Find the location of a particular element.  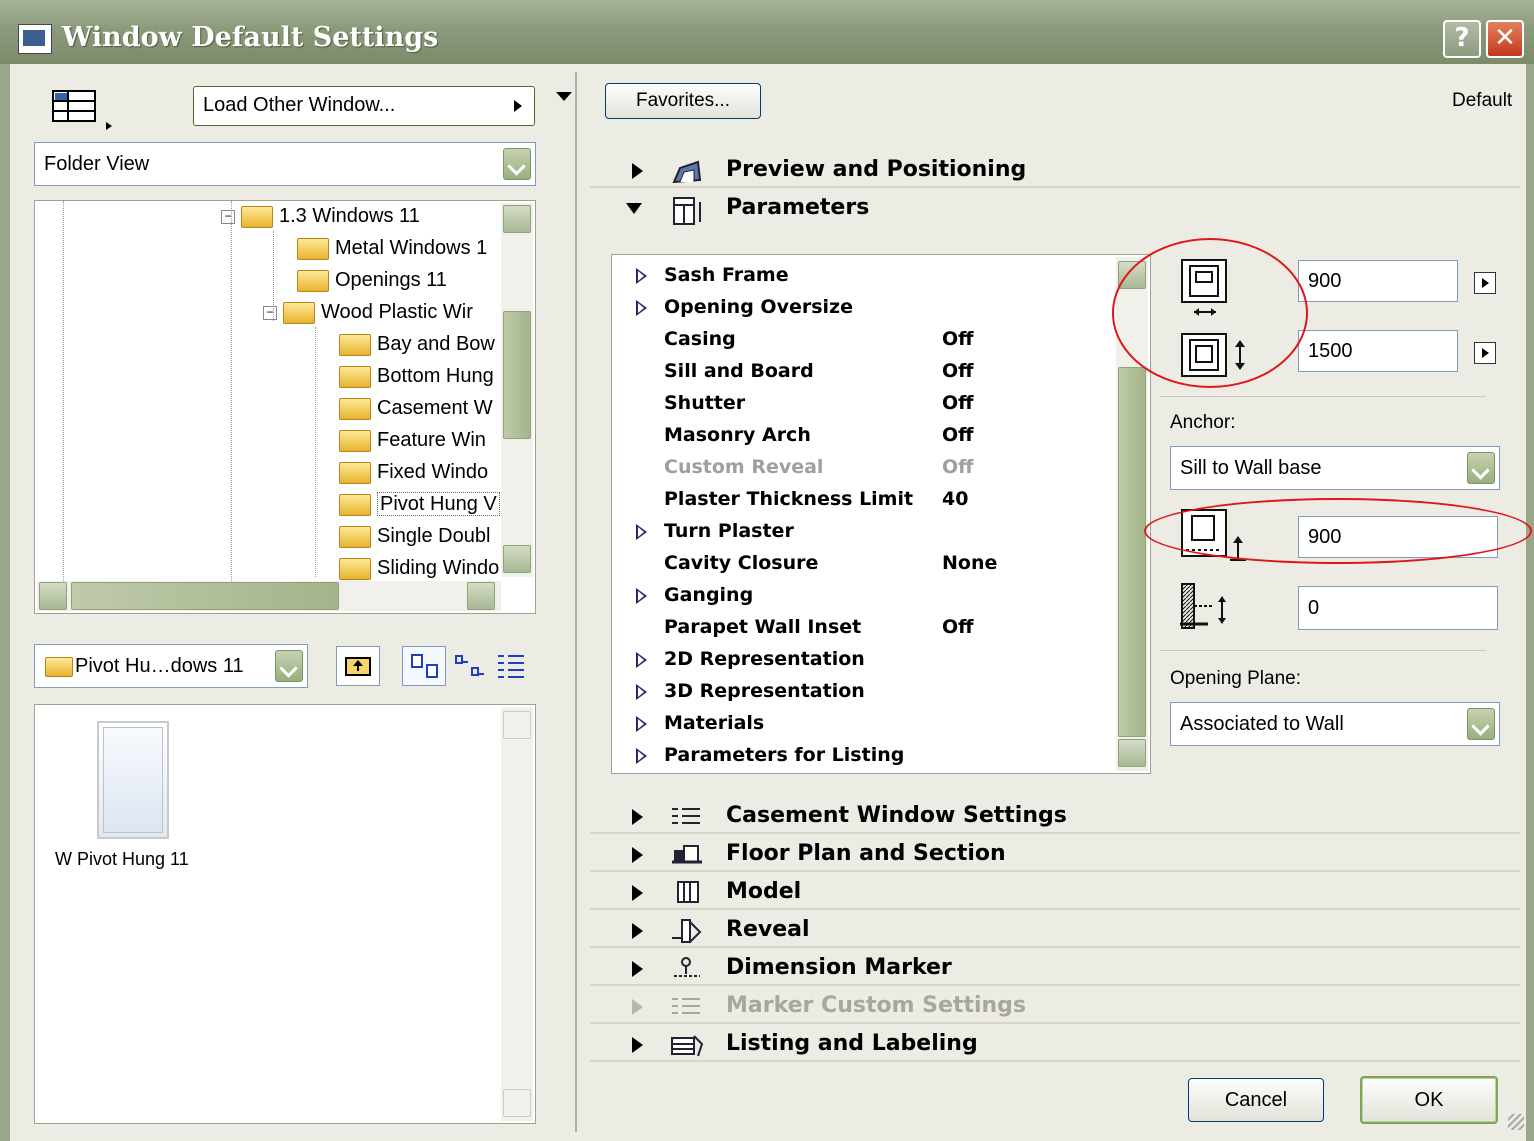

tree-vertical-scrollbar is located at coordinates (517, 390).